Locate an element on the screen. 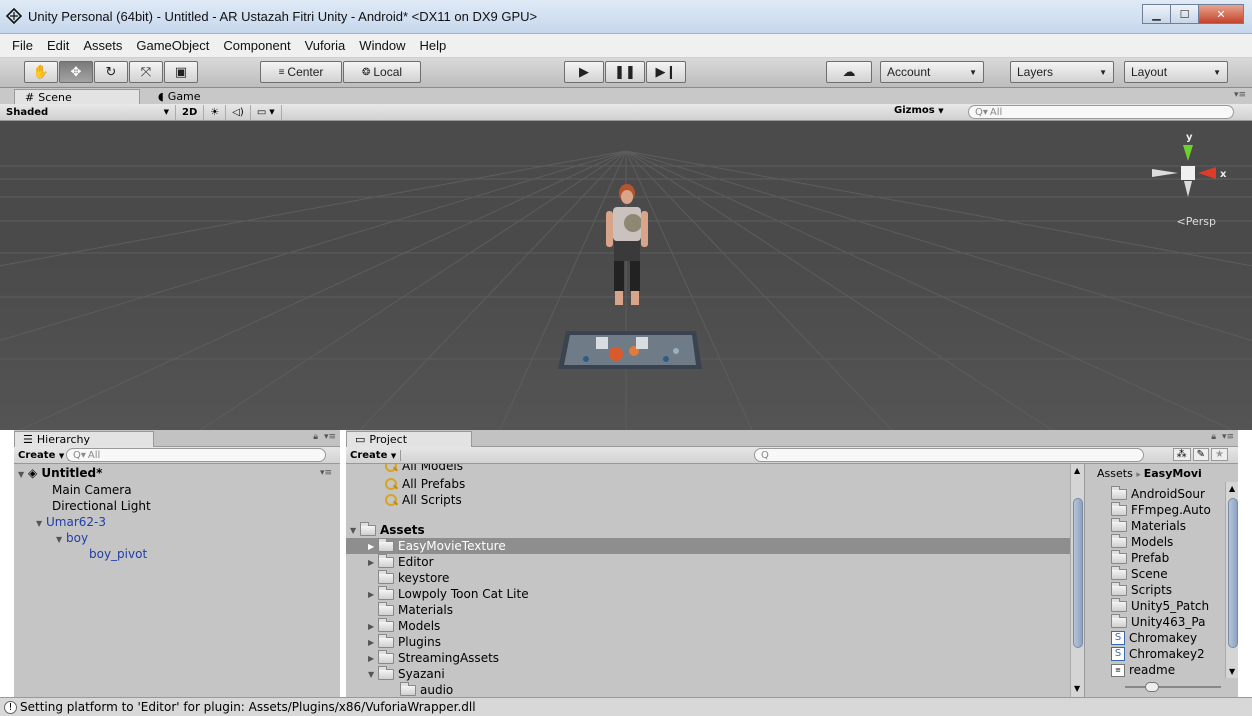  orientation-gizmo: y x is located at coordinates (1185, 171).